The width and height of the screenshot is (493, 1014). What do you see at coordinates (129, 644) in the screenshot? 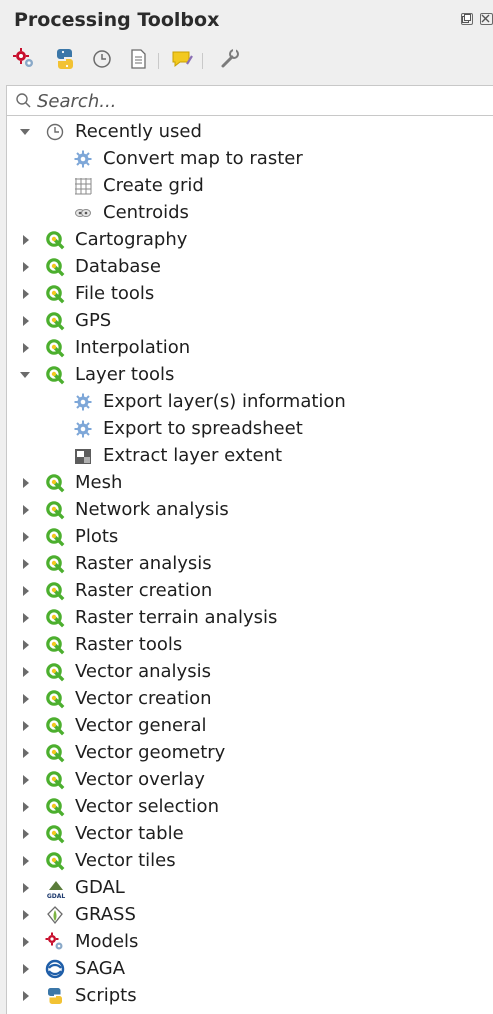
I see `tree-item-label: Raster tools` at bounding box center [129, 644].